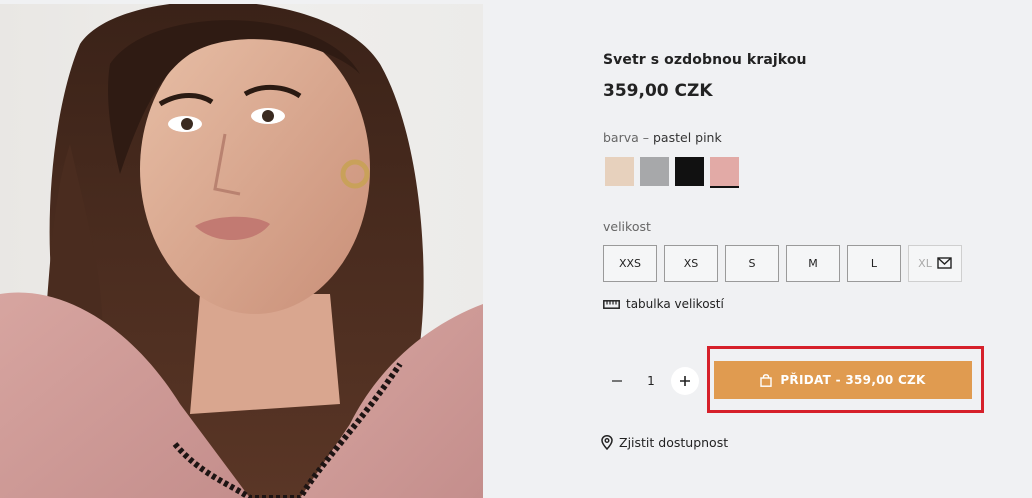 The width and height of the screenshot is (1032, 498). I want to click on size-option-xl: XL, so click(935, 263).